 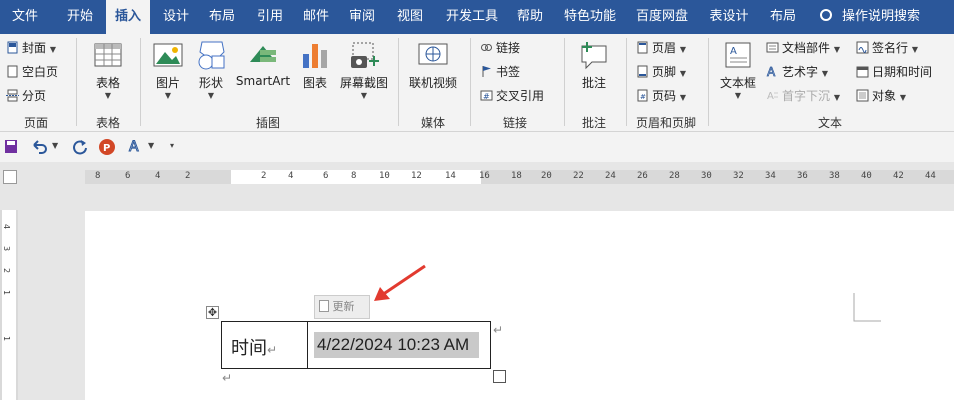 I want to click on link-label: 链接, so click(x=508, y=48).